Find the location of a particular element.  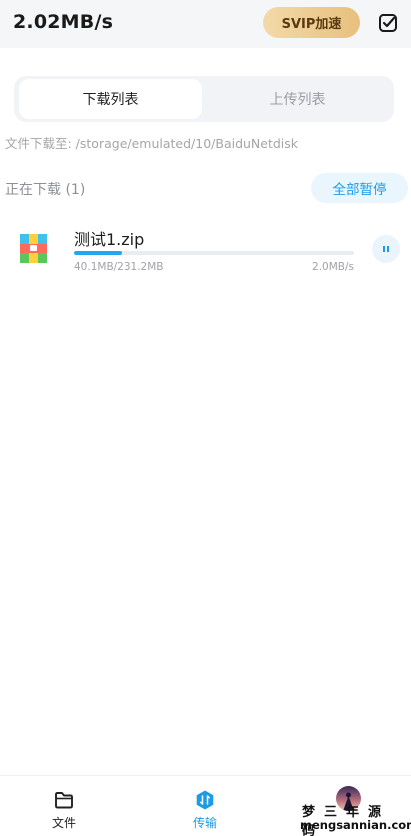

svip-boost-button: SVIP加速 is located at coordinates (311, 22).